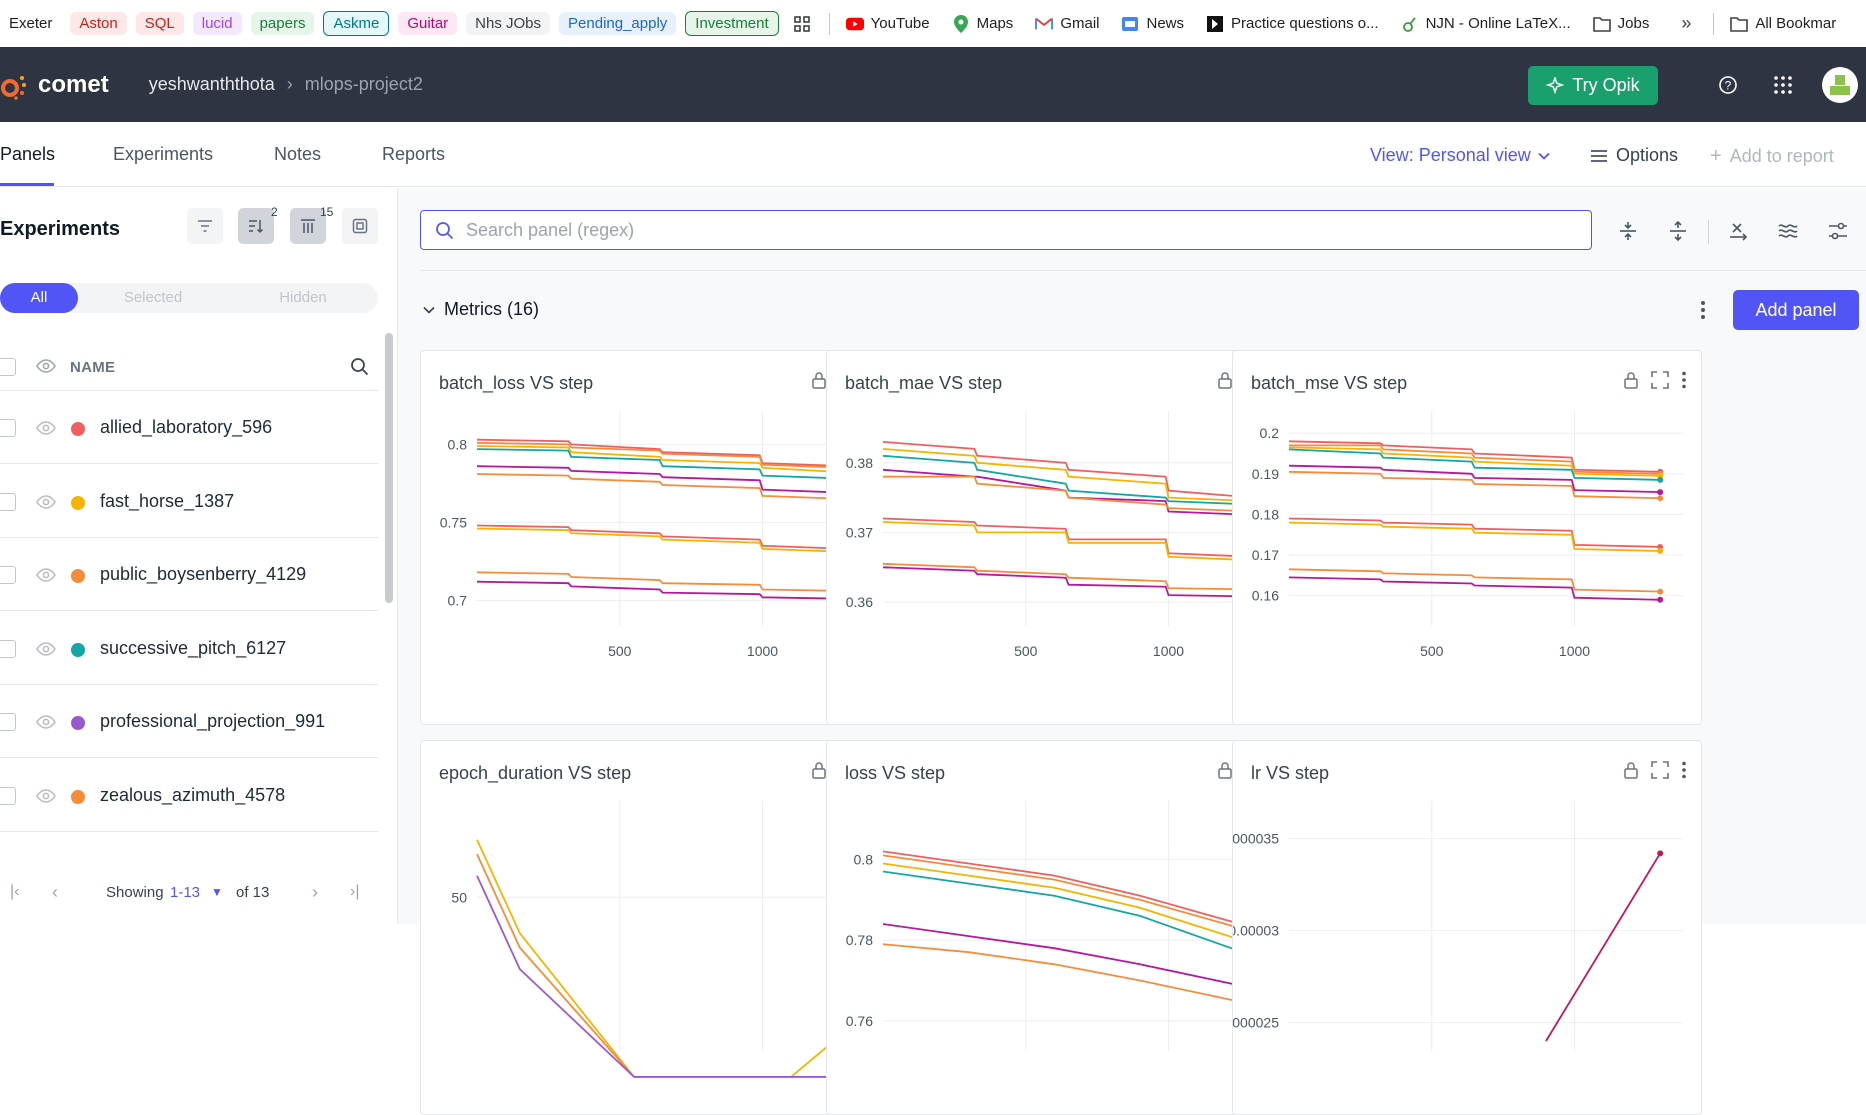  Describe the element at coordinates (55, 892) in the screenshot. I see `prev-page-icon: ‹` at that location.